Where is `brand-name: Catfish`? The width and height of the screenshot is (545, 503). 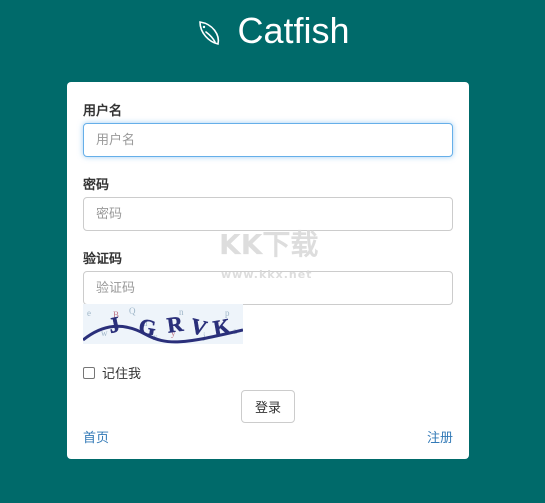 brand-name: Catfish is located at coordinates (293, 30).